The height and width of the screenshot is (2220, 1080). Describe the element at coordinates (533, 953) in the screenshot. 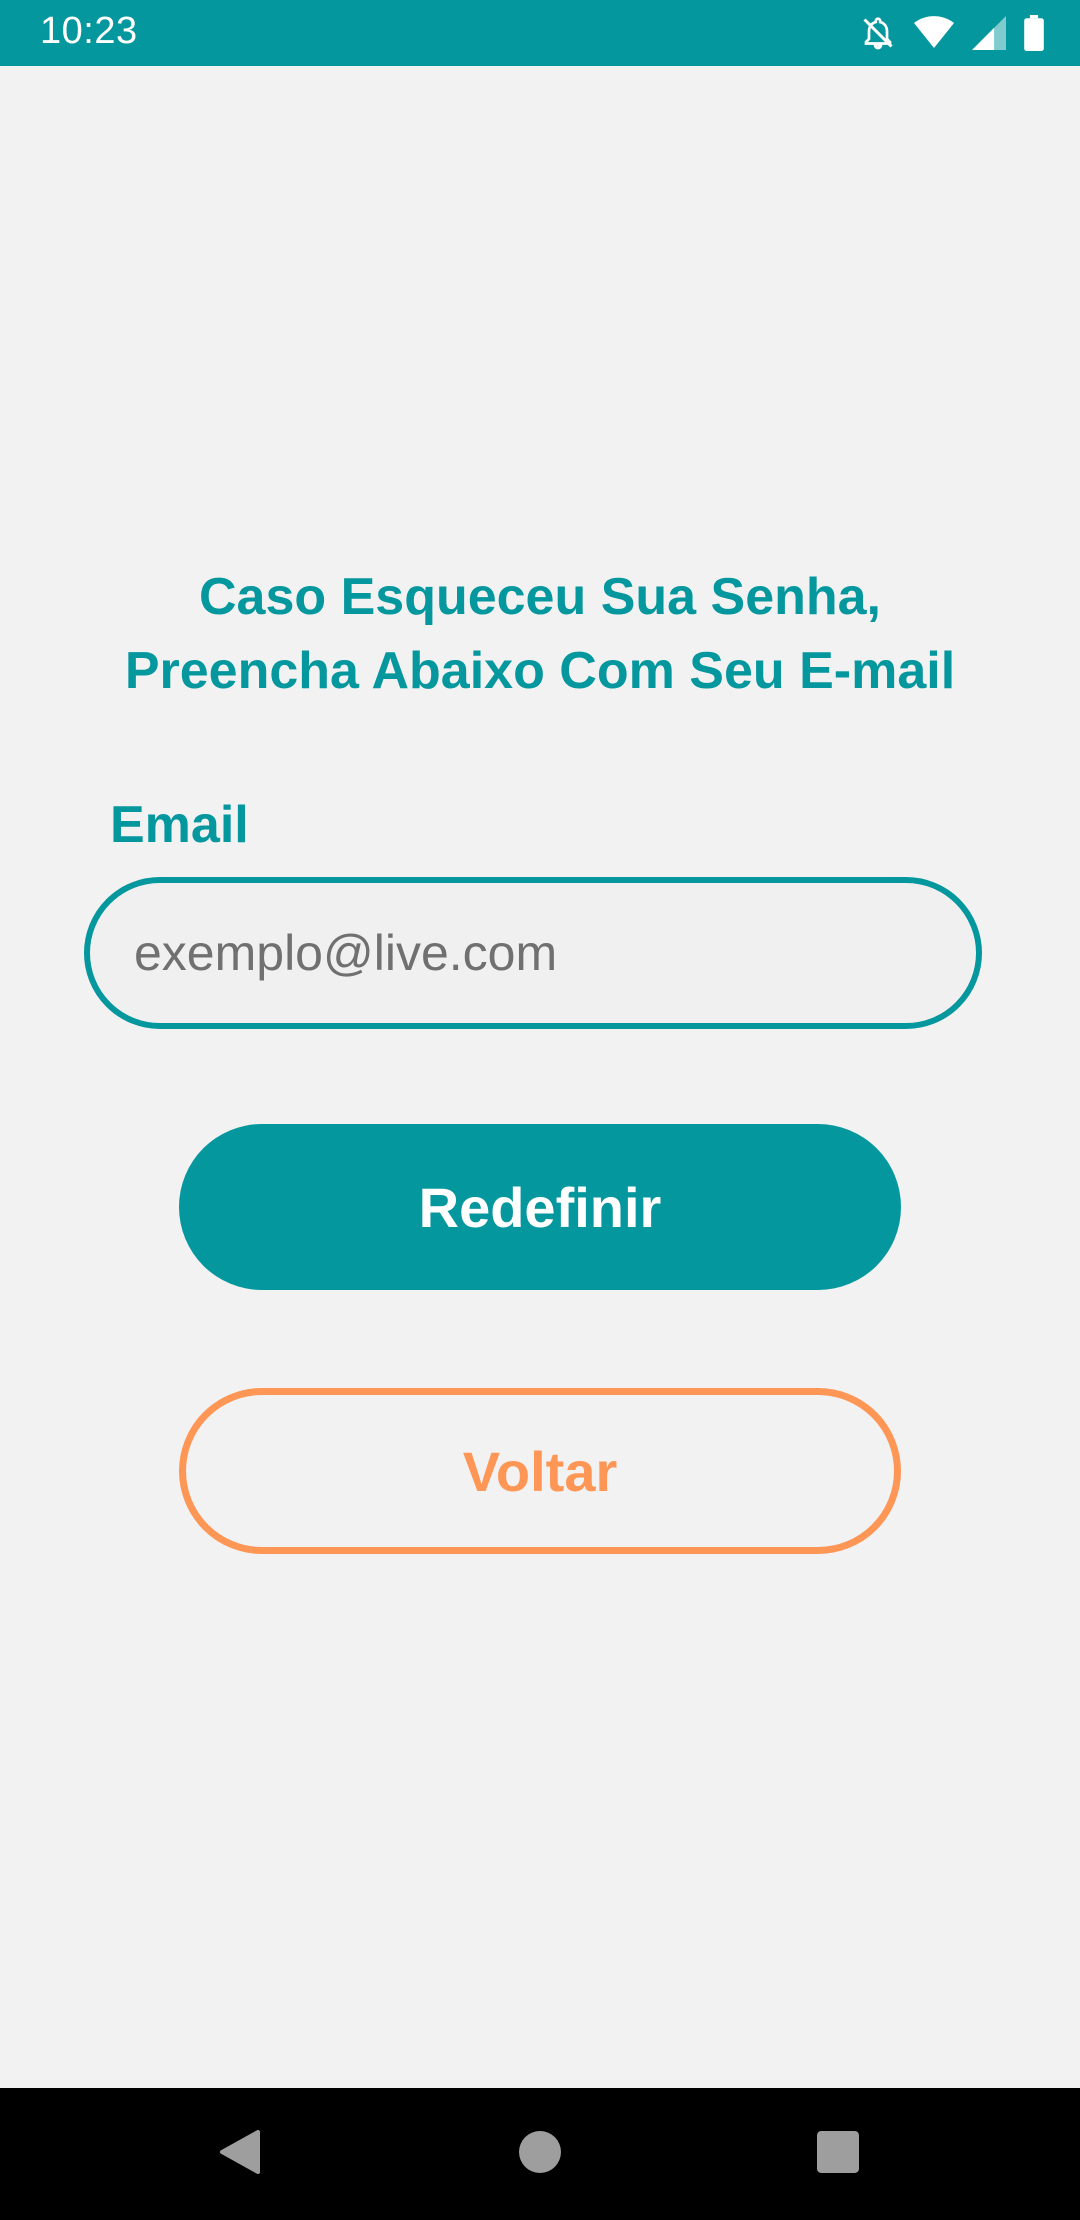

I see `email-field` at that location.